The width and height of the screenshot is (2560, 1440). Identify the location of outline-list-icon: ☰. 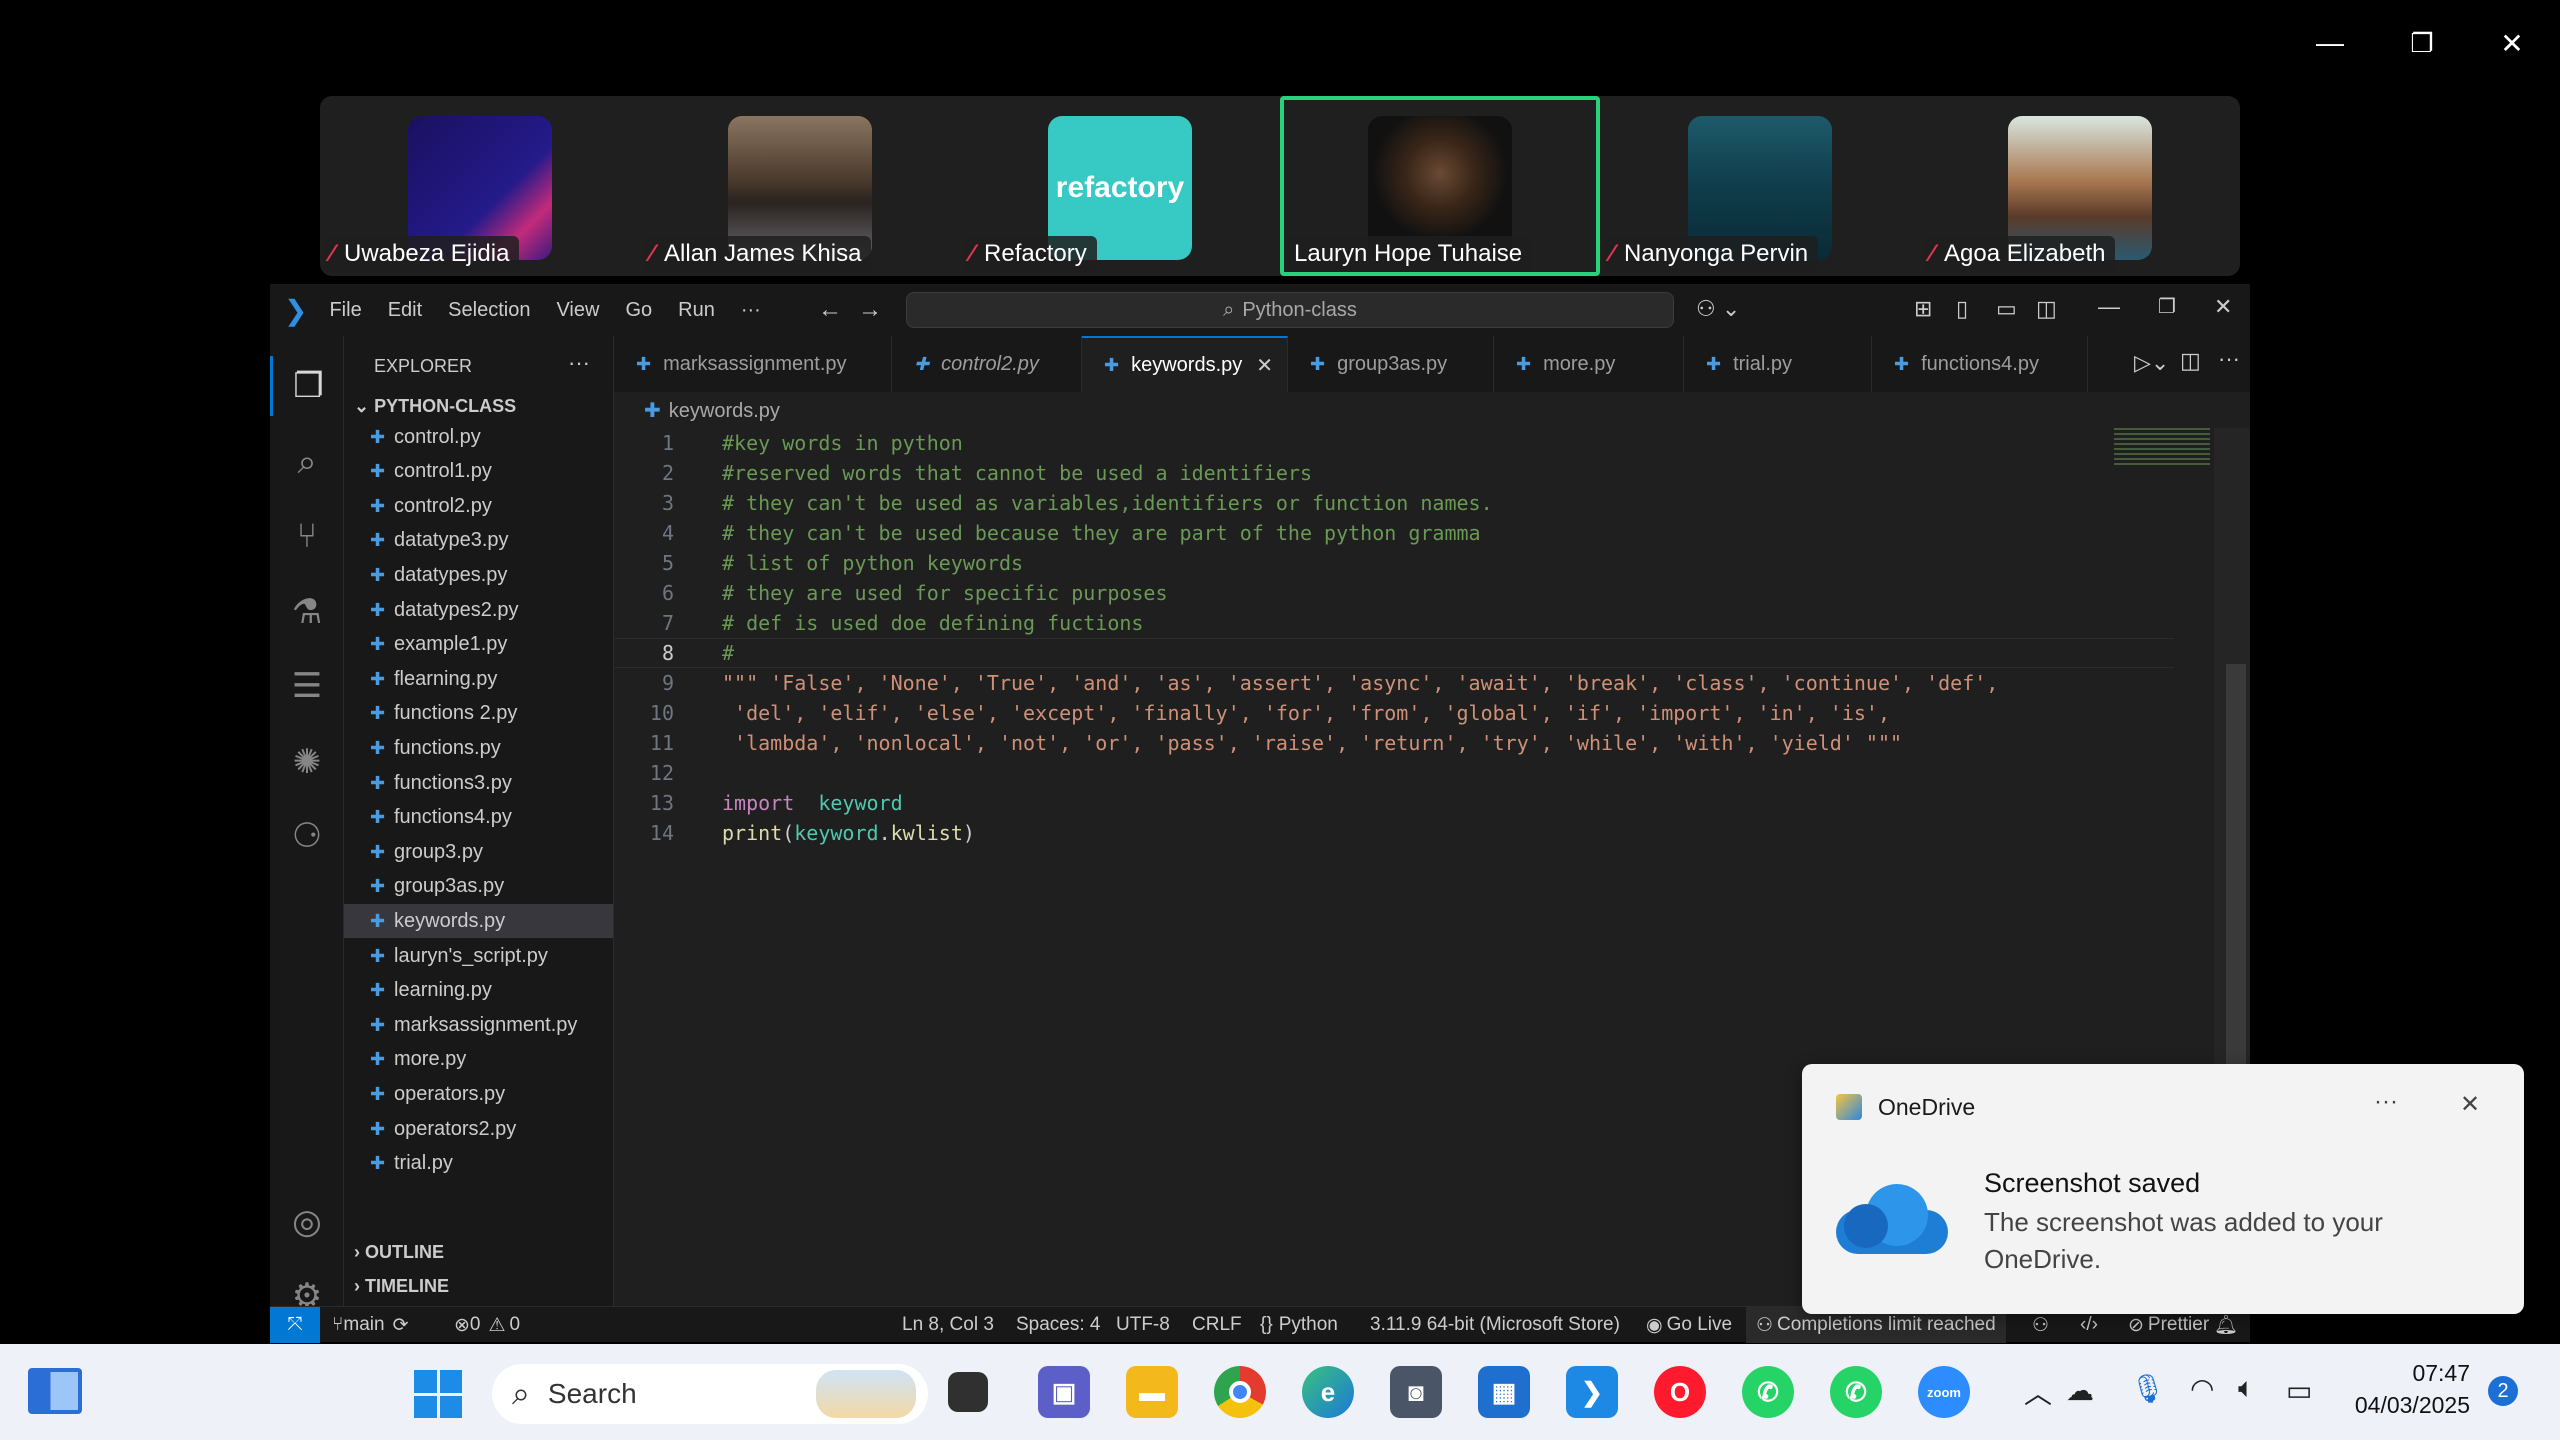
(307, 686).